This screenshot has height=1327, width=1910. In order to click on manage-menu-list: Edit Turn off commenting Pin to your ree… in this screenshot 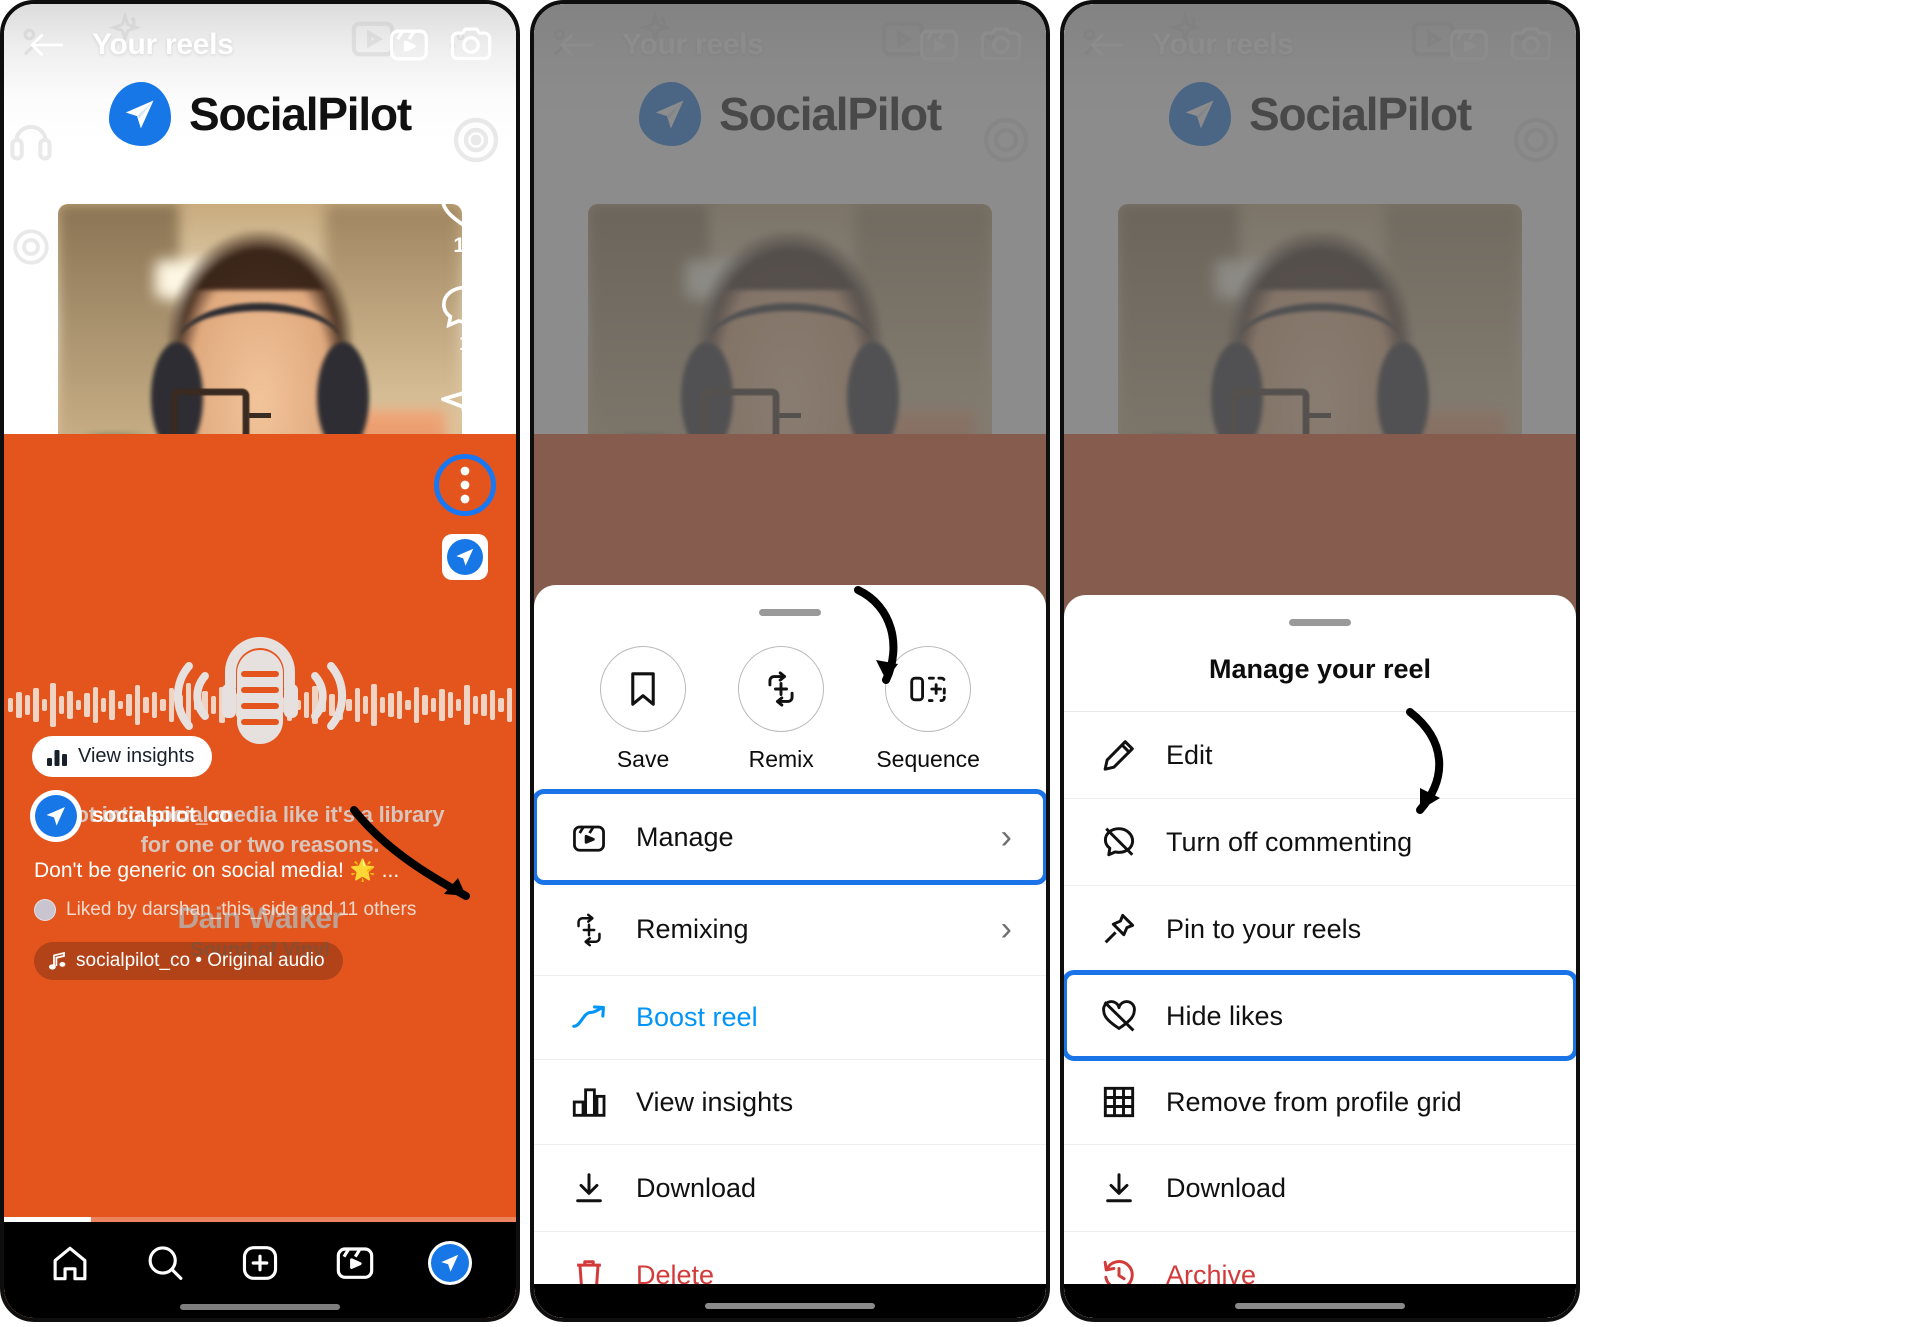, I will do `click(1320, 1014)`.